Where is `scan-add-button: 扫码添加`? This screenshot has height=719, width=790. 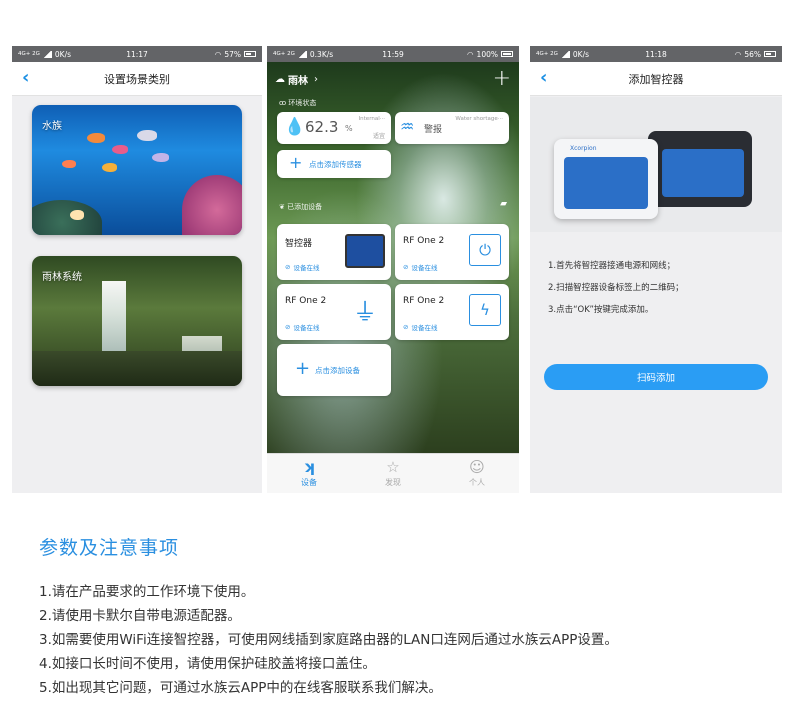 scan-add-button: 扫码添加 is located at coordinates (656, 377).